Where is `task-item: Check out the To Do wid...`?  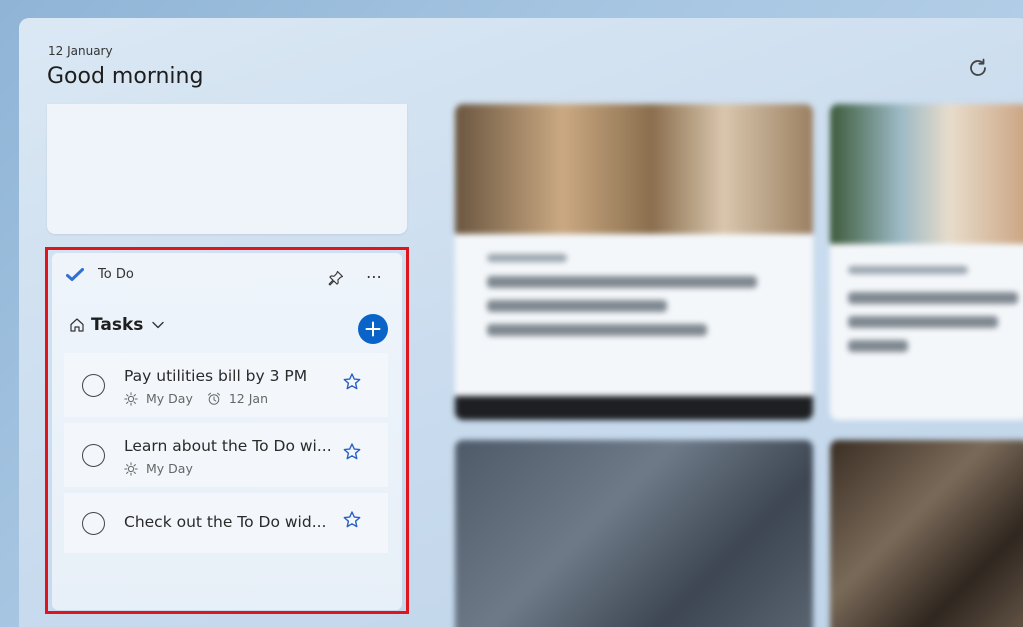
task-item: Check out the To Do wid... is located at coordinates (226, 523).